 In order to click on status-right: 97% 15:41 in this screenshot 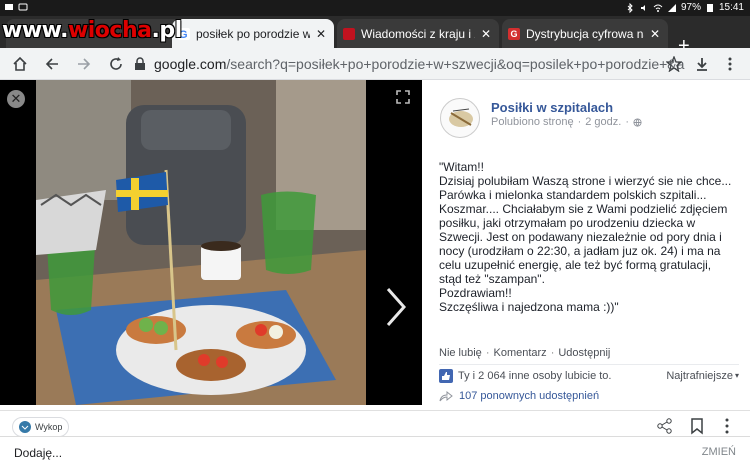, I will do `click(684, 7)`.